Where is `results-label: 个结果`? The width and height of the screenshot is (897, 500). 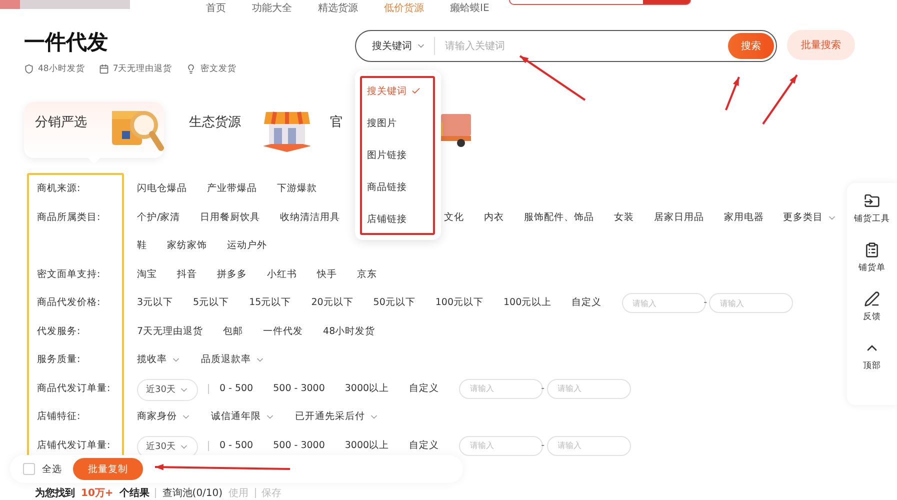
results-label: 个结果 is located at coordinates (134, 493).